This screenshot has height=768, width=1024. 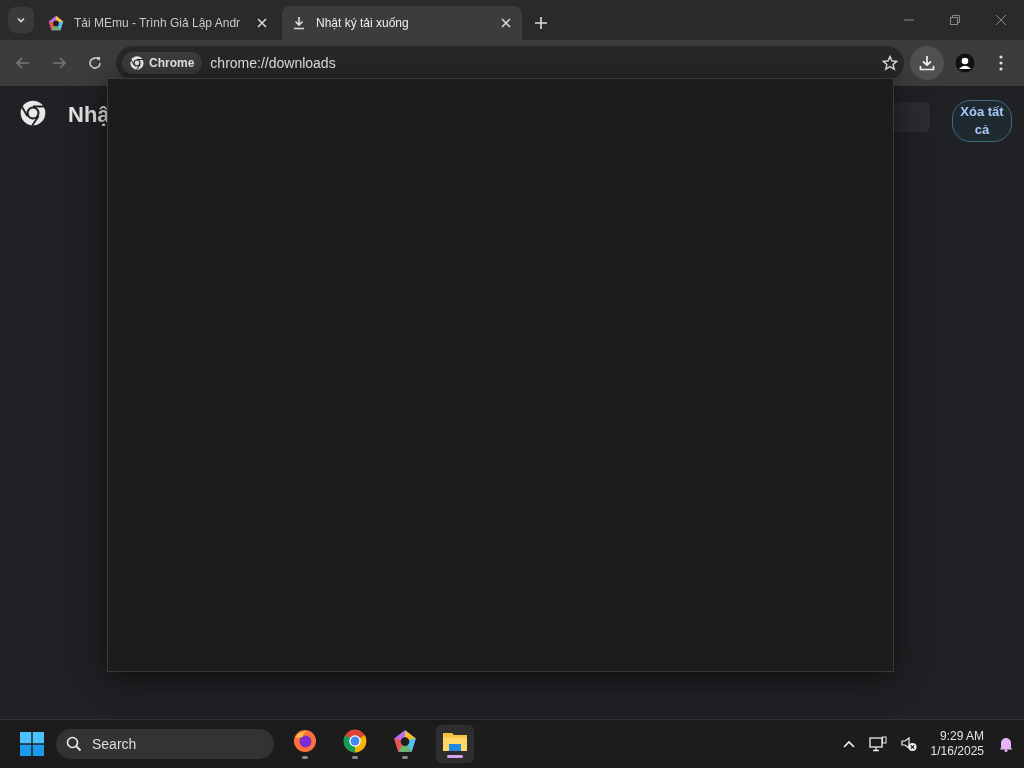 I want to click on taskbar-search-field: Search, so click(x=165, y=744).